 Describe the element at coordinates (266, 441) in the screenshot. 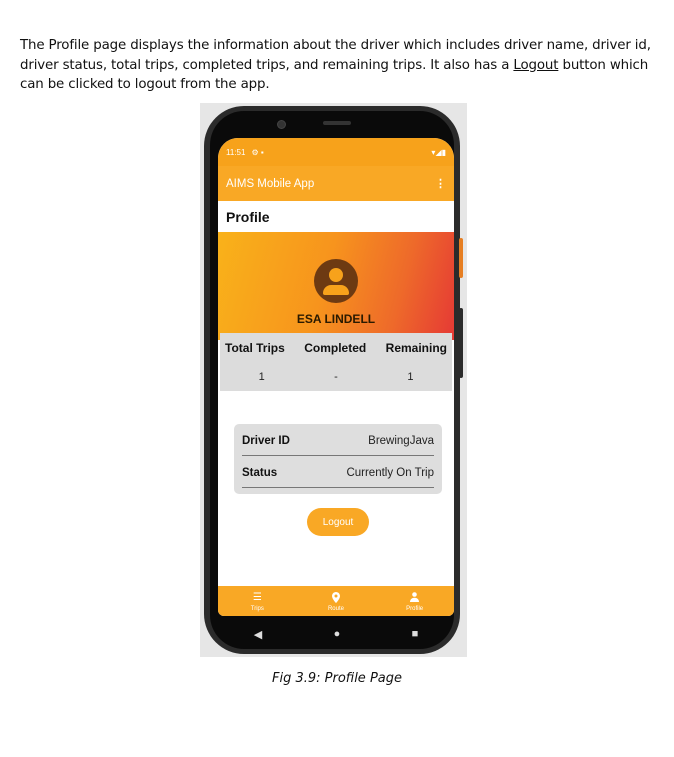

I see `driver-id-label: Driver ID` at that location.